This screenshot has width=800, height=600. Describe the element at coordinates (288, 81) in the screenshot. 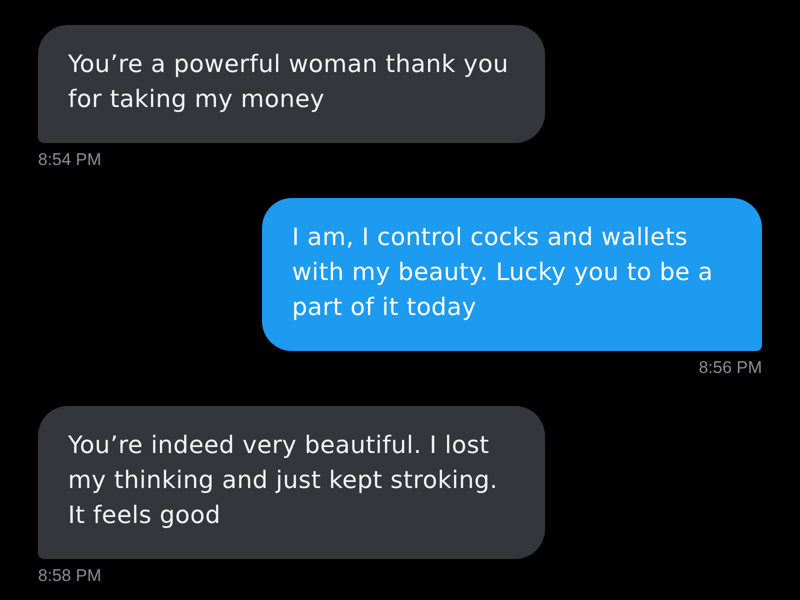

I see `message-text: You’re a powerful woman thank you for taking my money` at that location.